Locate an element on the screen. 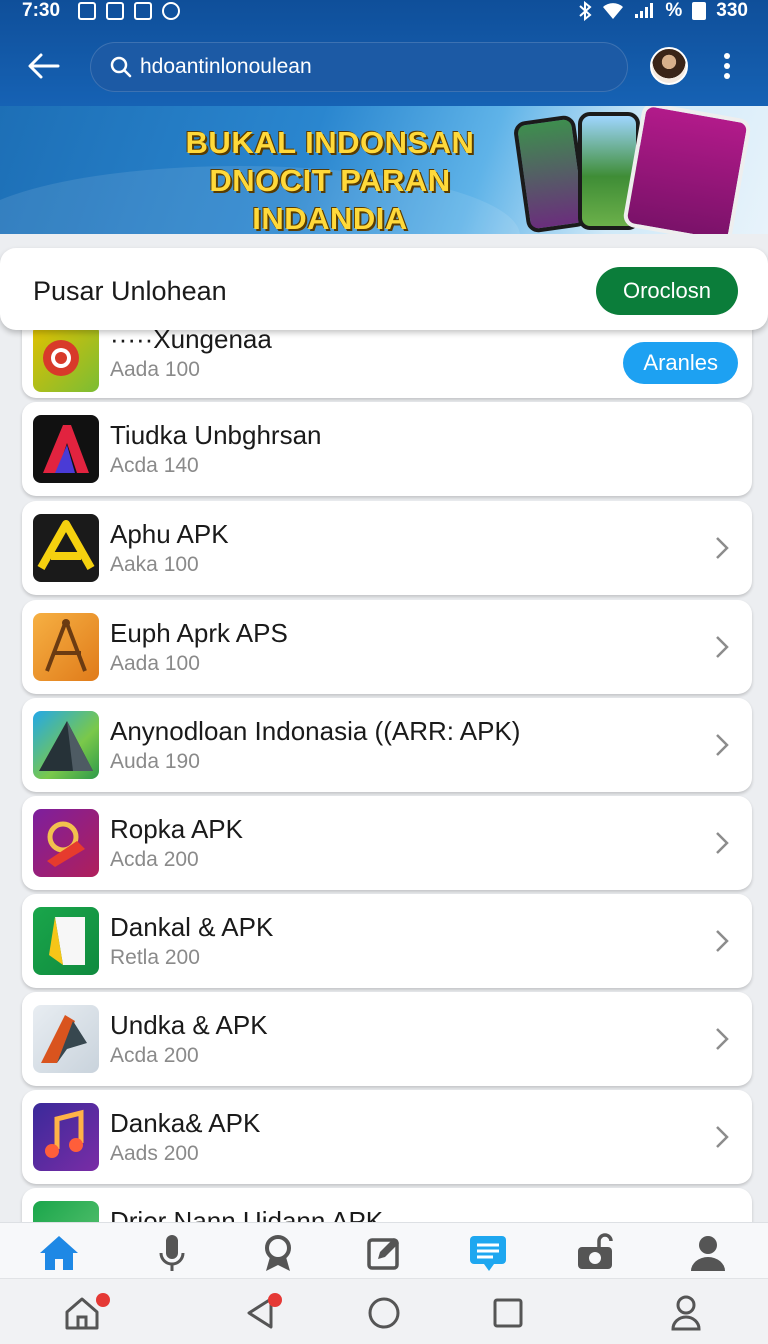 The image size is (768, 1344). compass-app-icon is located at coordinates (66, 647).